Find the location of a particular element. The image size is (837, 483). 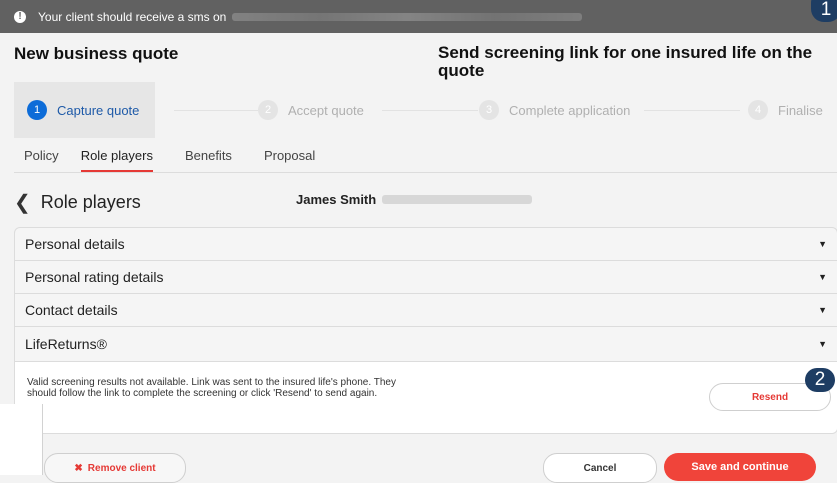

step-label: Accept quote is located at coordinates (326, 110).